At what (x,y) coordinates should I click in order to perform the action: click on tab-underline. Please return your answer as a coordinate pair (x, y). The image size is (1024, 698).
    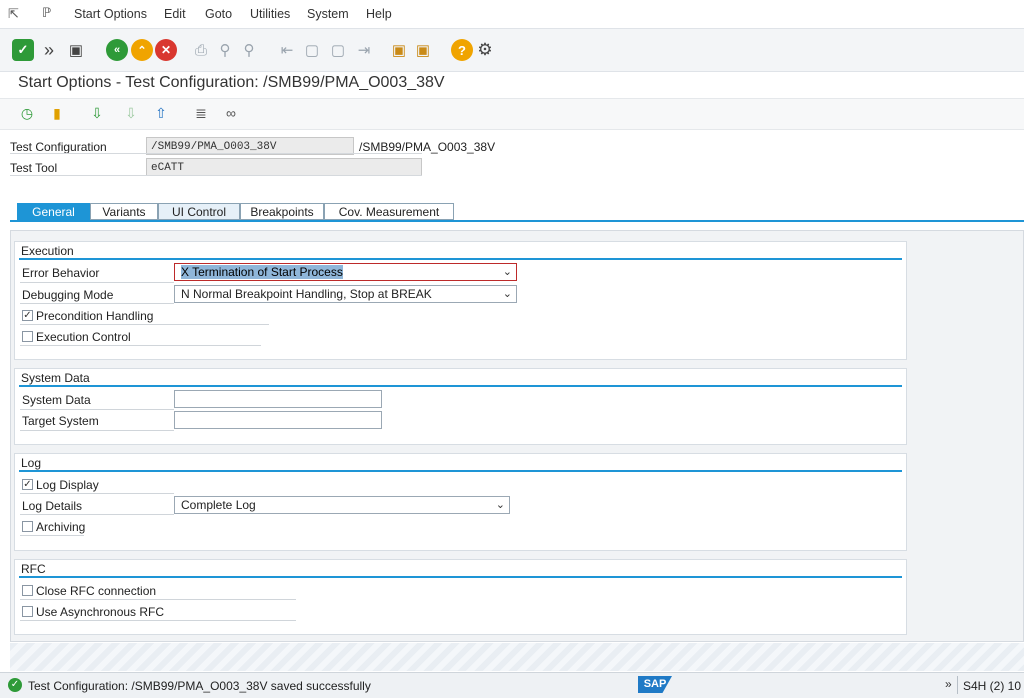
    Looking at the image, I should click on (517, 221).